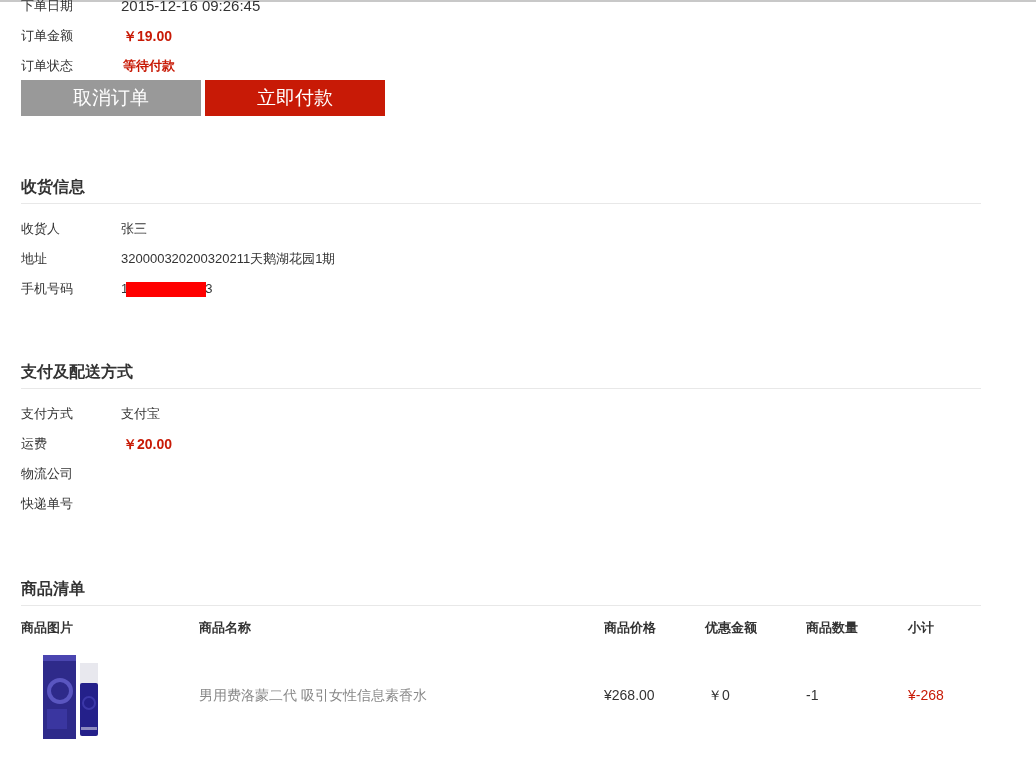 This screenshot has width=1036, height=759. I want to click on field-label: 下单日期, so click(47, 7).